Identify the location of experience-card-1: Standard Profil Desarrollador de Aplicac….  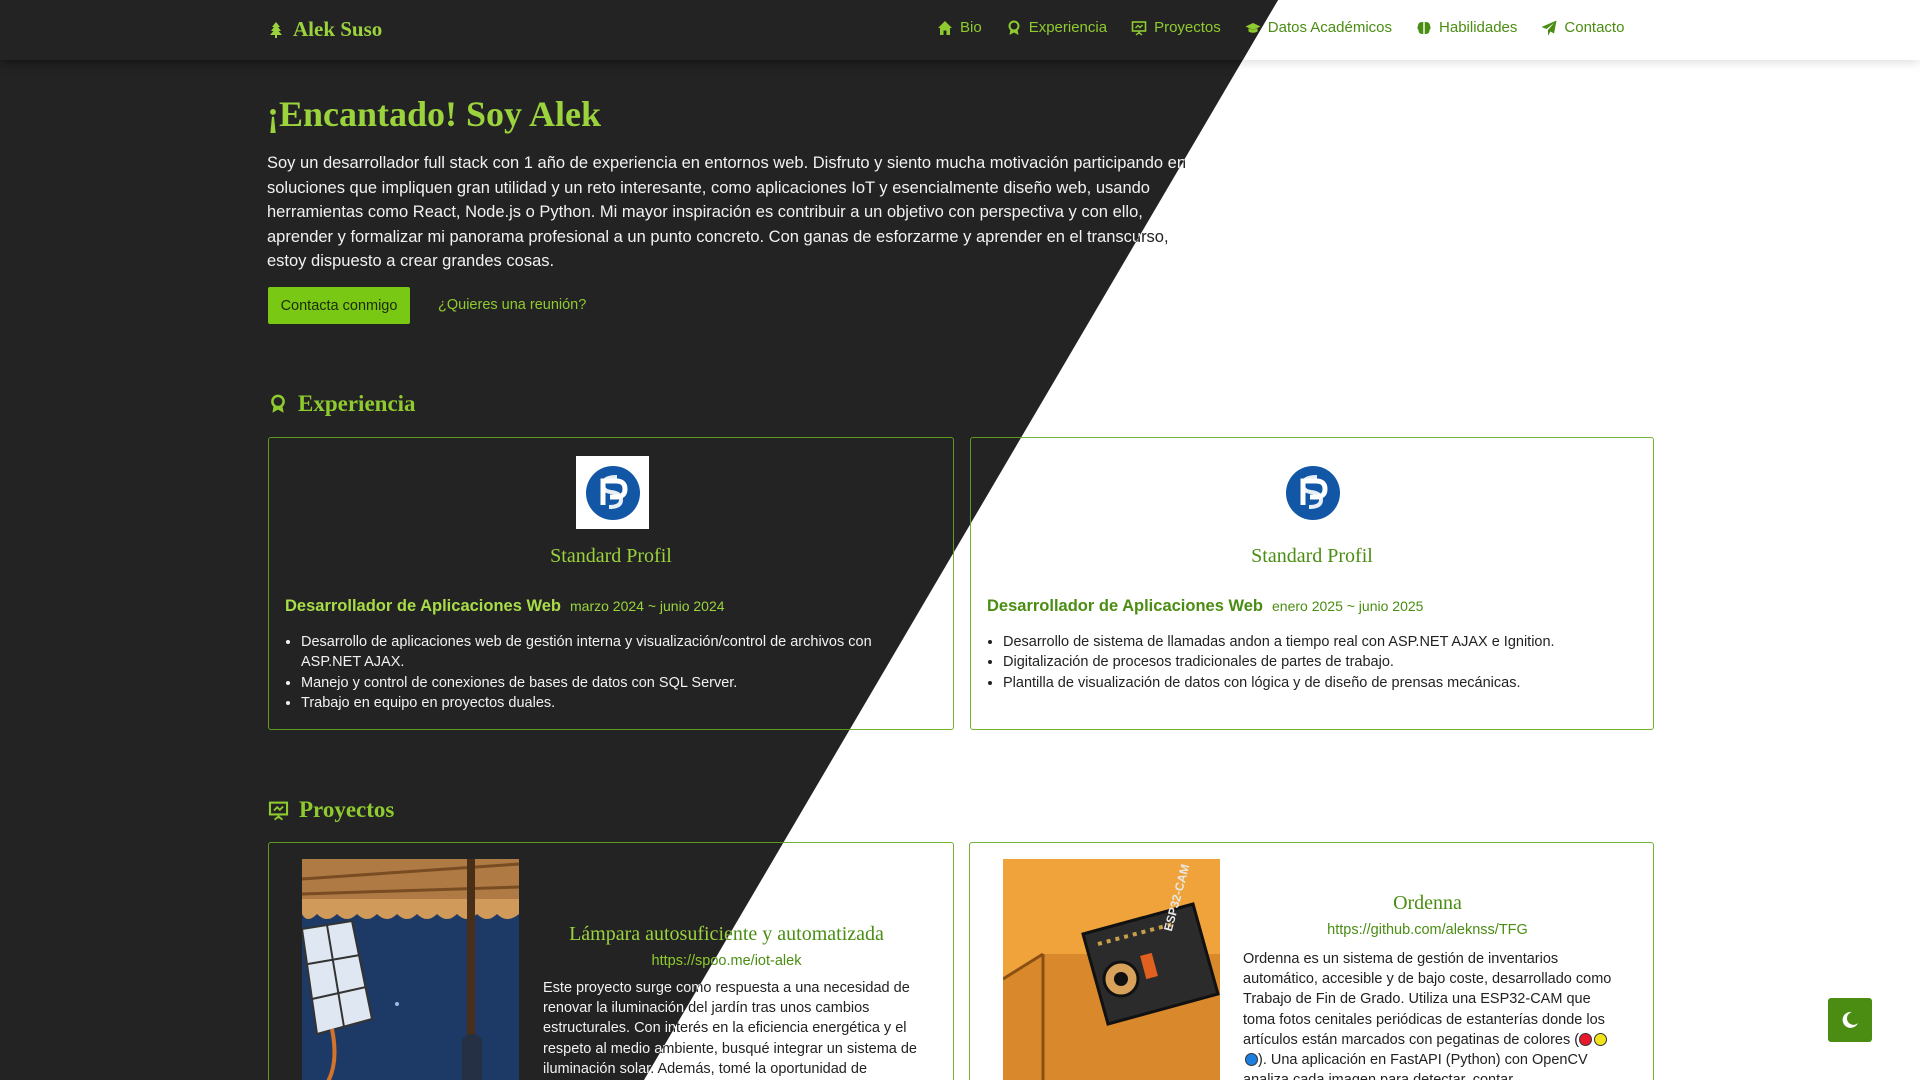
(611, 583).